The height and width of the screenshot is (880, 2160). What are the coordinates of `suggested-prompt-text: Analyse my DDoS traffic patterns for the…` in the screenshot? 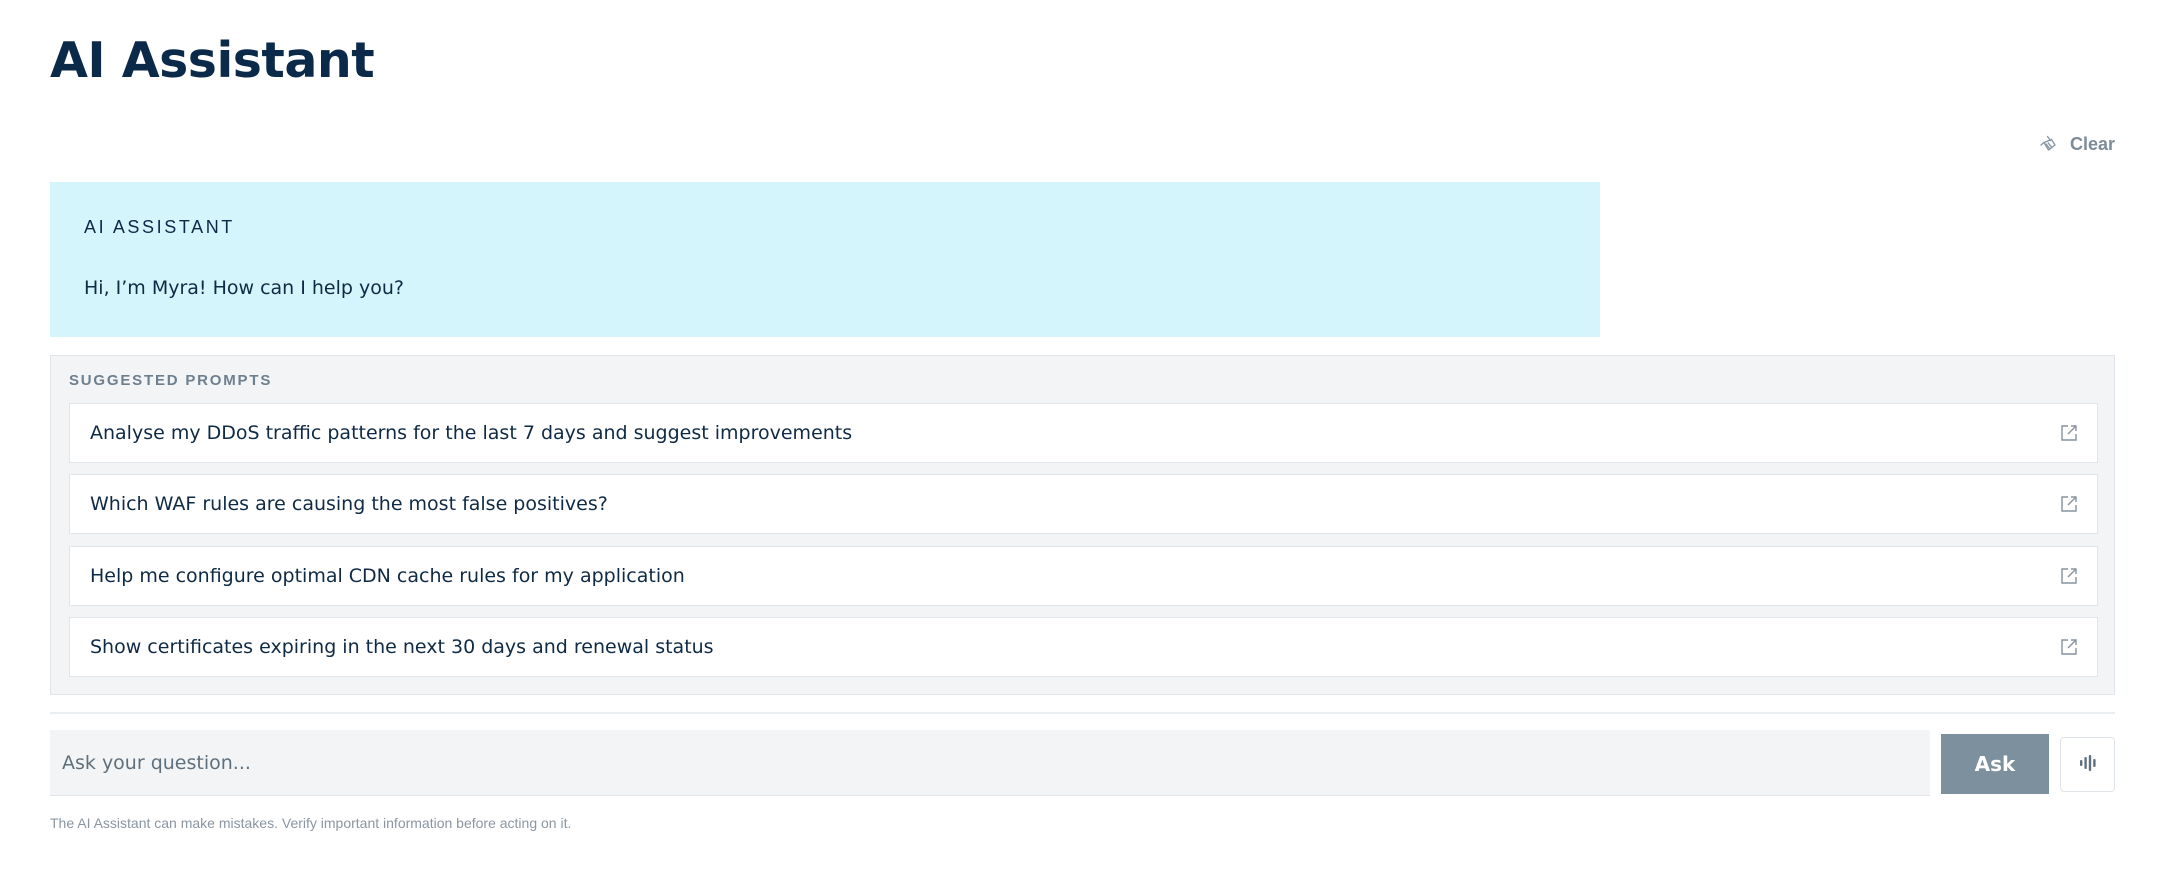 It's located at (471, 433).